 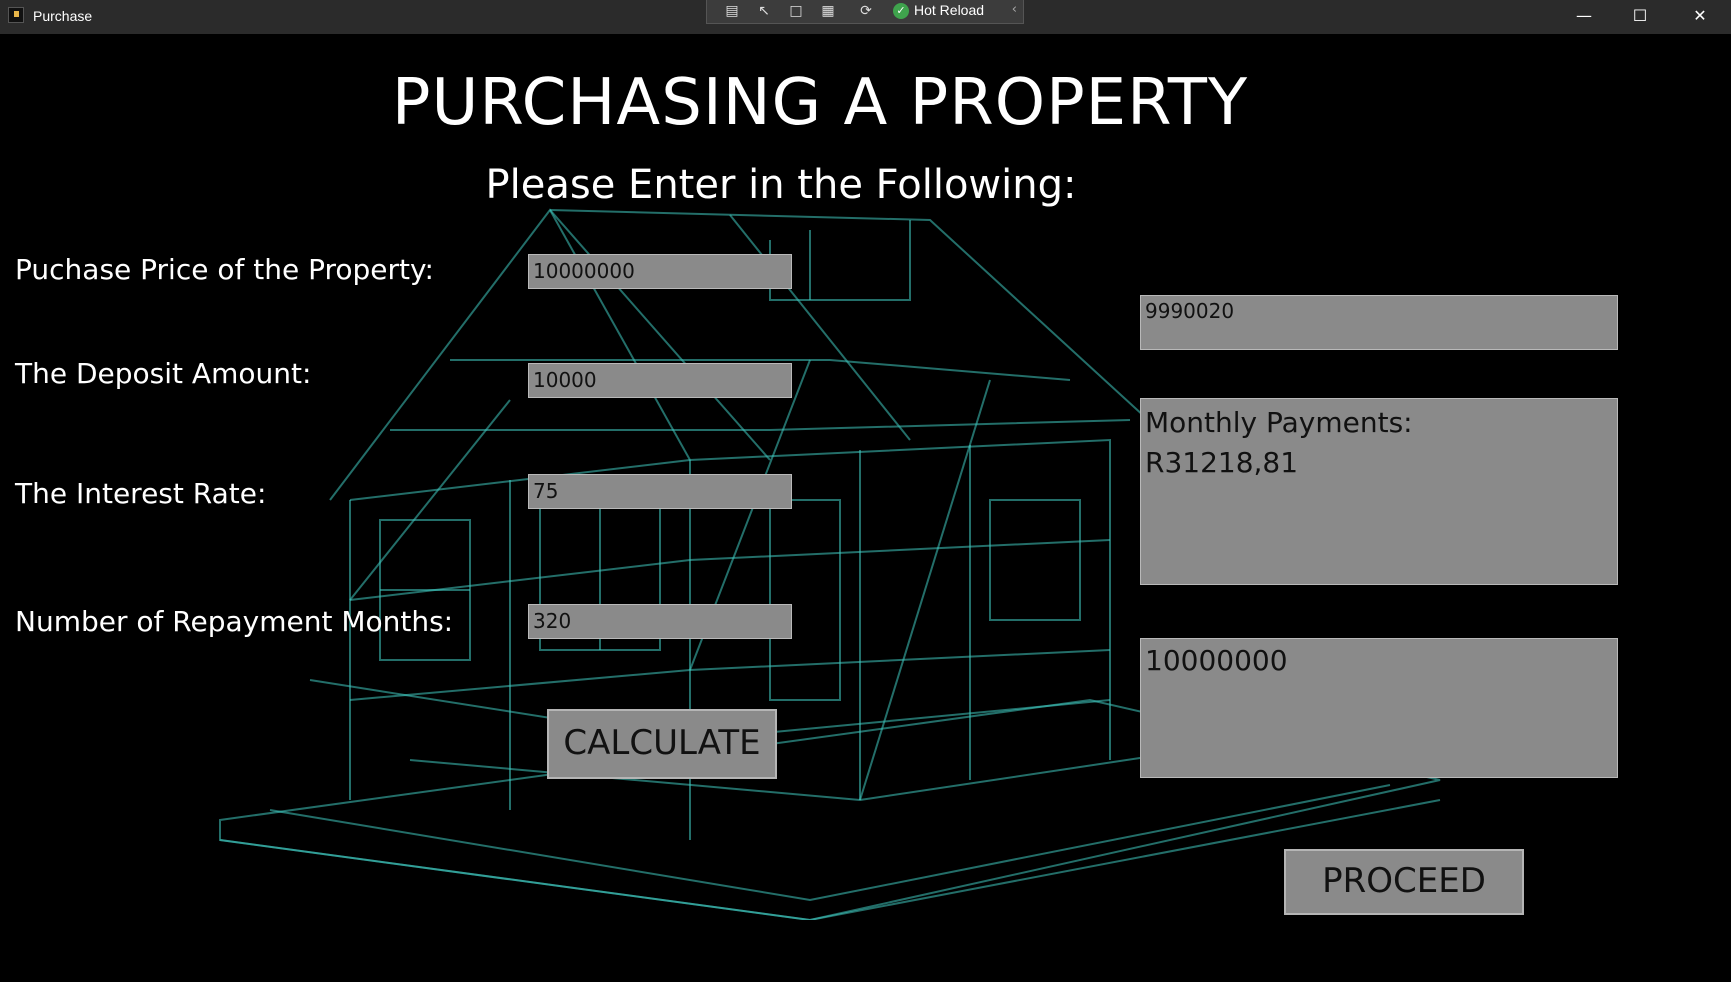 I want to click on hot-reload-label: Hot Reload, so click(x=949, y=10).